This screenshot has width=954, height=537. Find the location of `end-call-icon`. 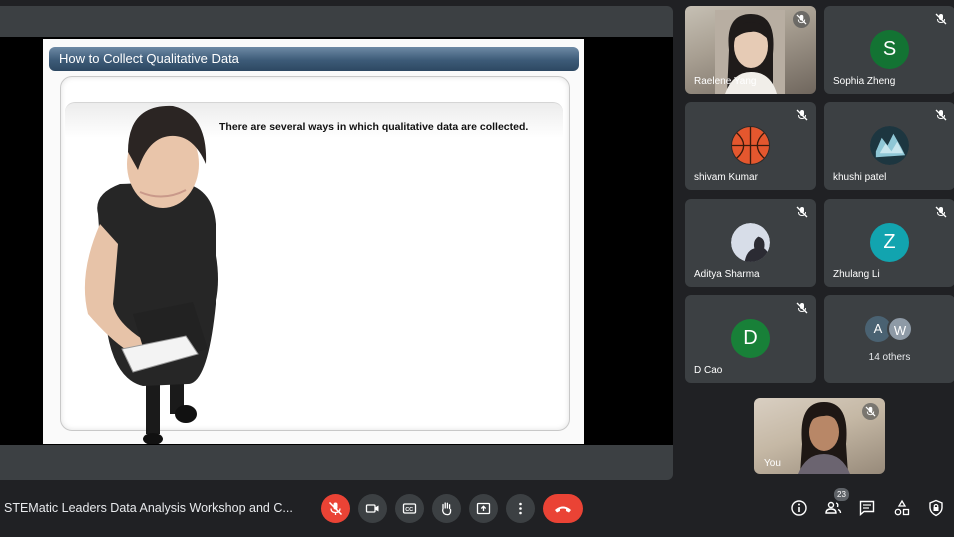

end-call-icon is located at coordinates (563, 509).